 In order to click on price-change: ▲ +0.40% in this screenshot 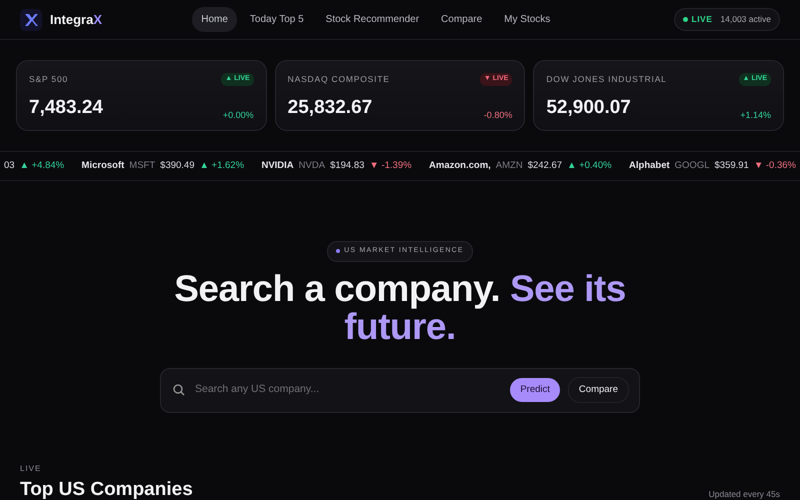, I will do `click(589, 165)`.